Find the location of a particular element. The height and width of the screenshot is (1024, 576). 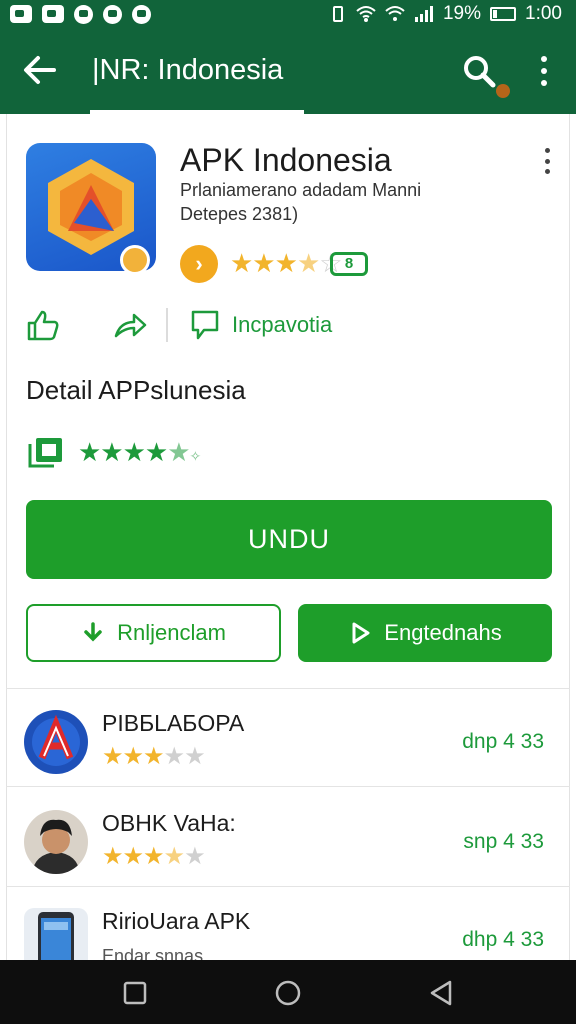

download-button: UNDU is located at coordinates (289, 539).